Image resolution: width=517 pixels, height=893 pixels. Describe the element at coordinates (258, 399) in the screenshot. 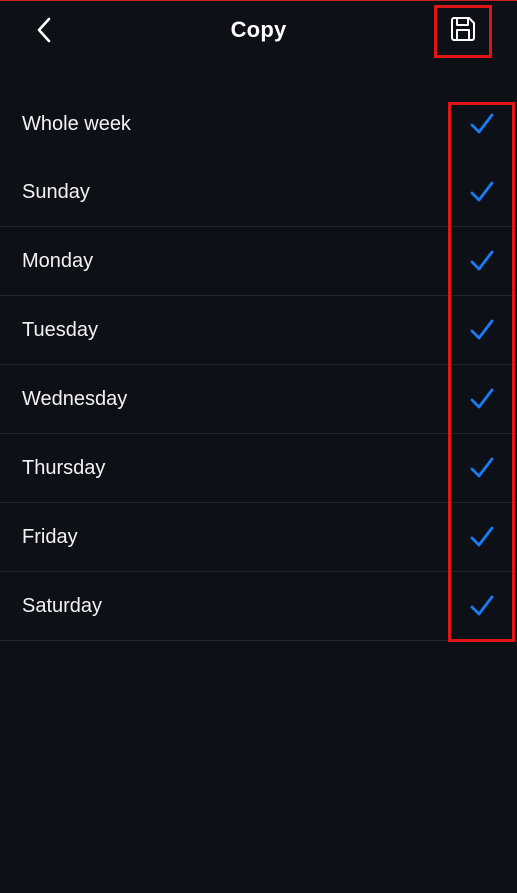

I see `list-item-wednesday: Wednesday` at that location.